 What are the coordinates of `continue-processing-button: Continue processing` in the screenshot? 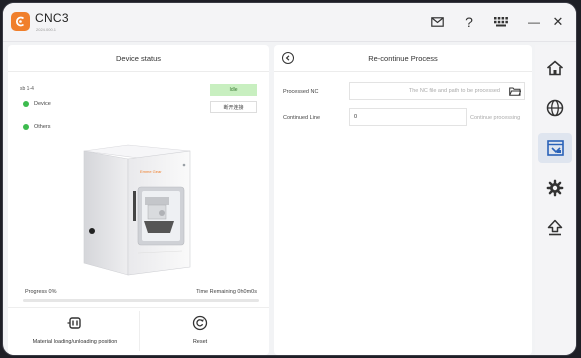 It's located at (495, 118).